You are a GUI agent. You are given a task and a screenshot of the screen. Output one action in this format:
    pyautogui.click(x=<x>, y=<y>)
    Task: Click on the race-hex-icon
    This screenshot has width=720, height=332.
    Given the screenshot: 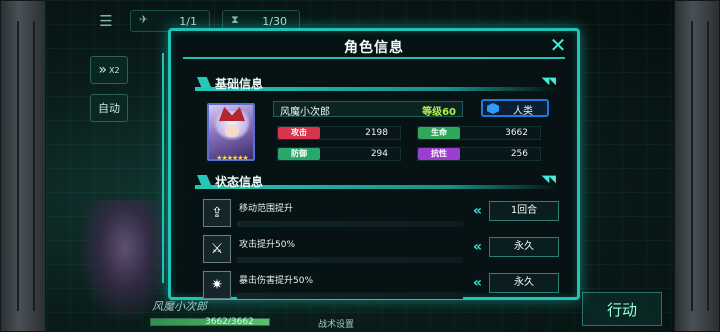 What is the action you would take?
    pyautogui.click(x=493, y=108)
    